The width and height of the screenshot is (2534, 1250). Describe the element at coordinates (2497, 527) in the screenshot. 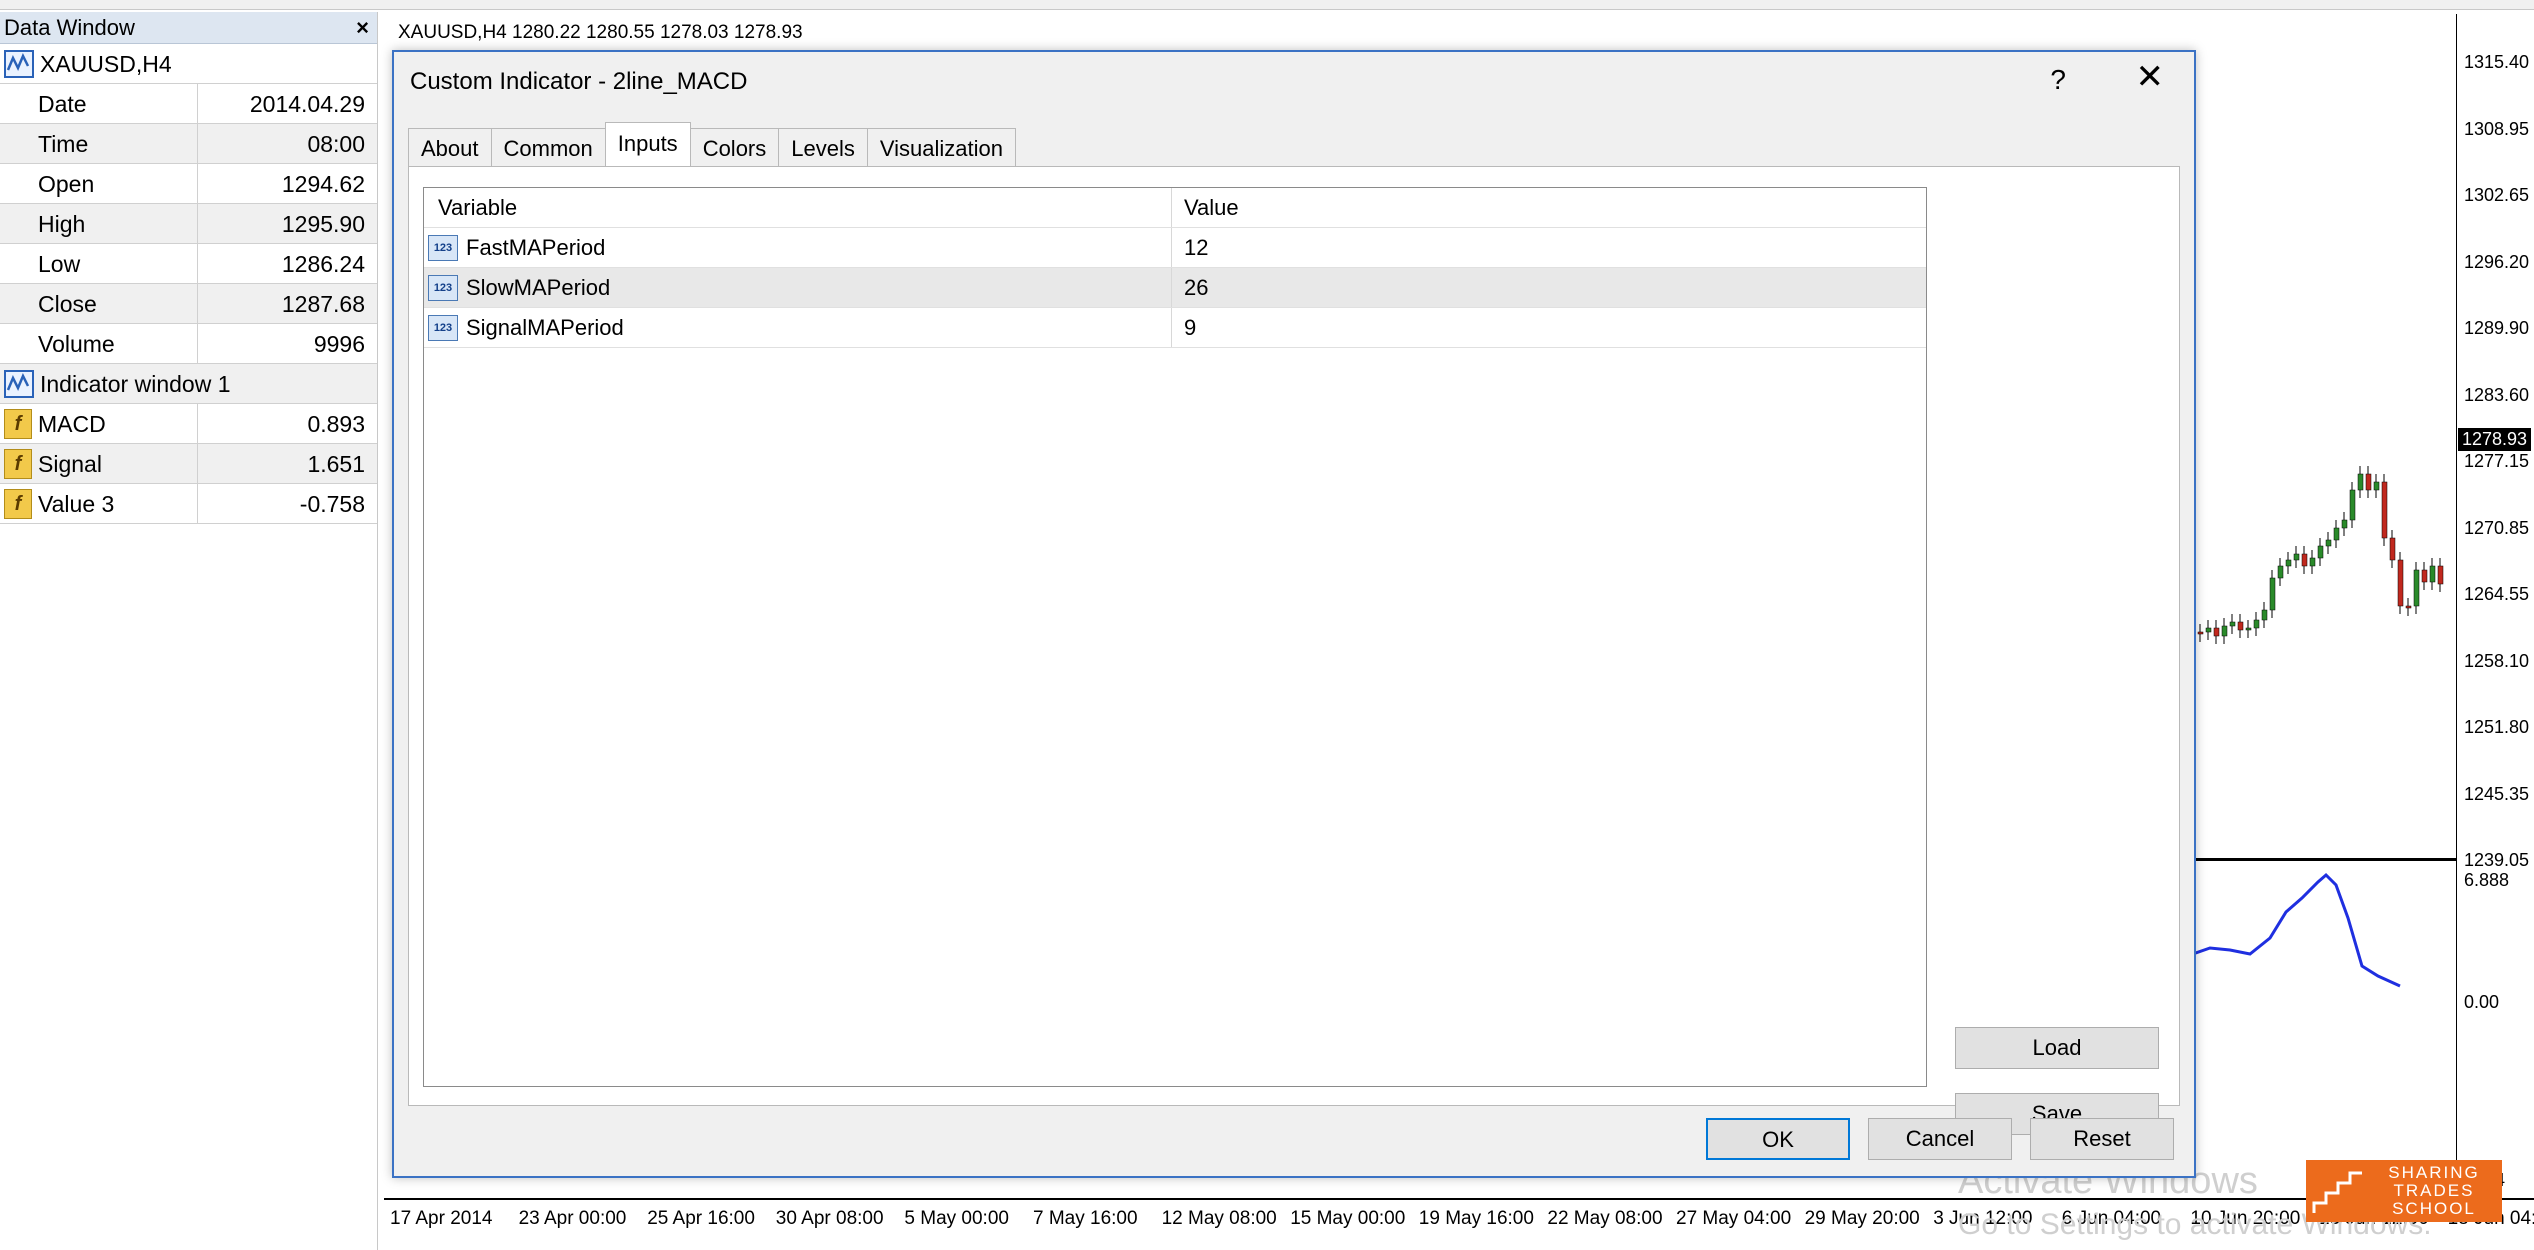

I see `price-tick-label: 1270.85` at that location.